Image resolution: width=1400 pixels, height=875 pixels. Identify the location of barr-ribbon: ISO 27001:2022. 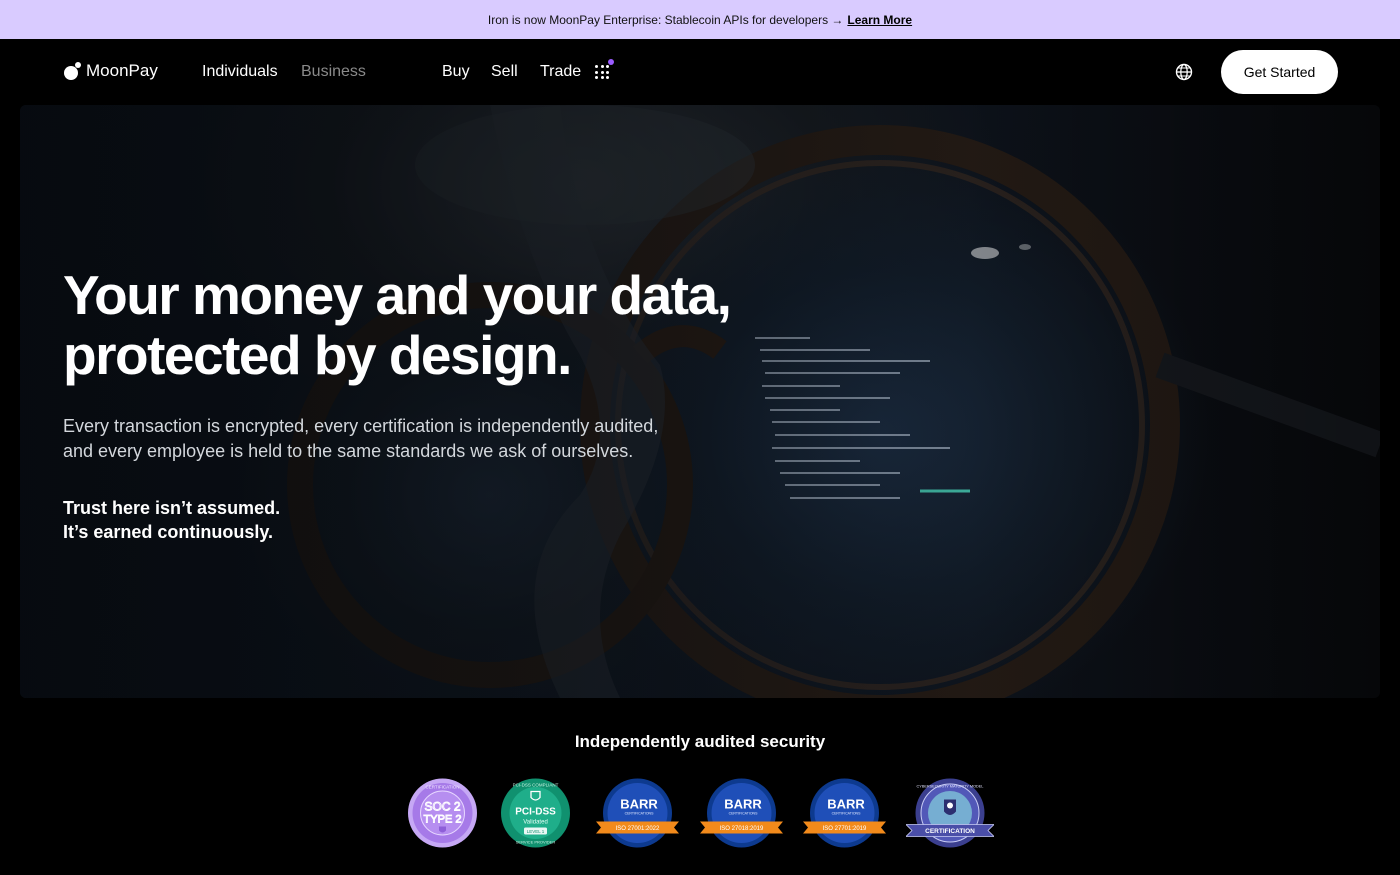
(638, 829).